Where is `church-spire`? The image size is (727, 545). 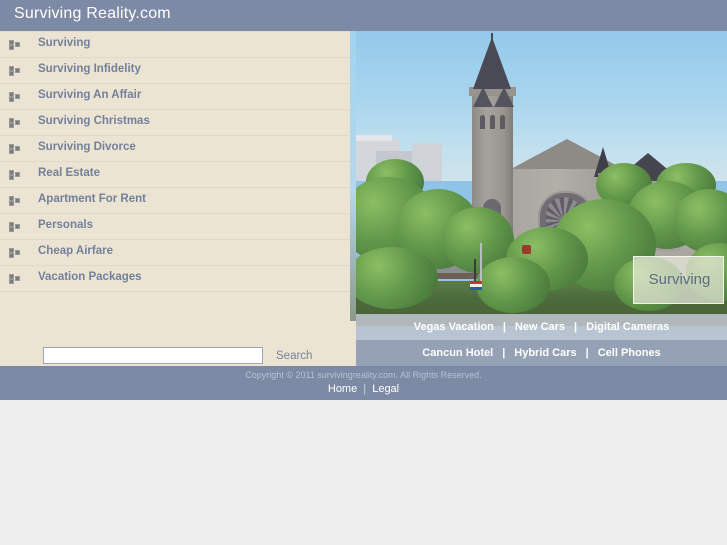 church-spire is located at coordinates (492, 63).